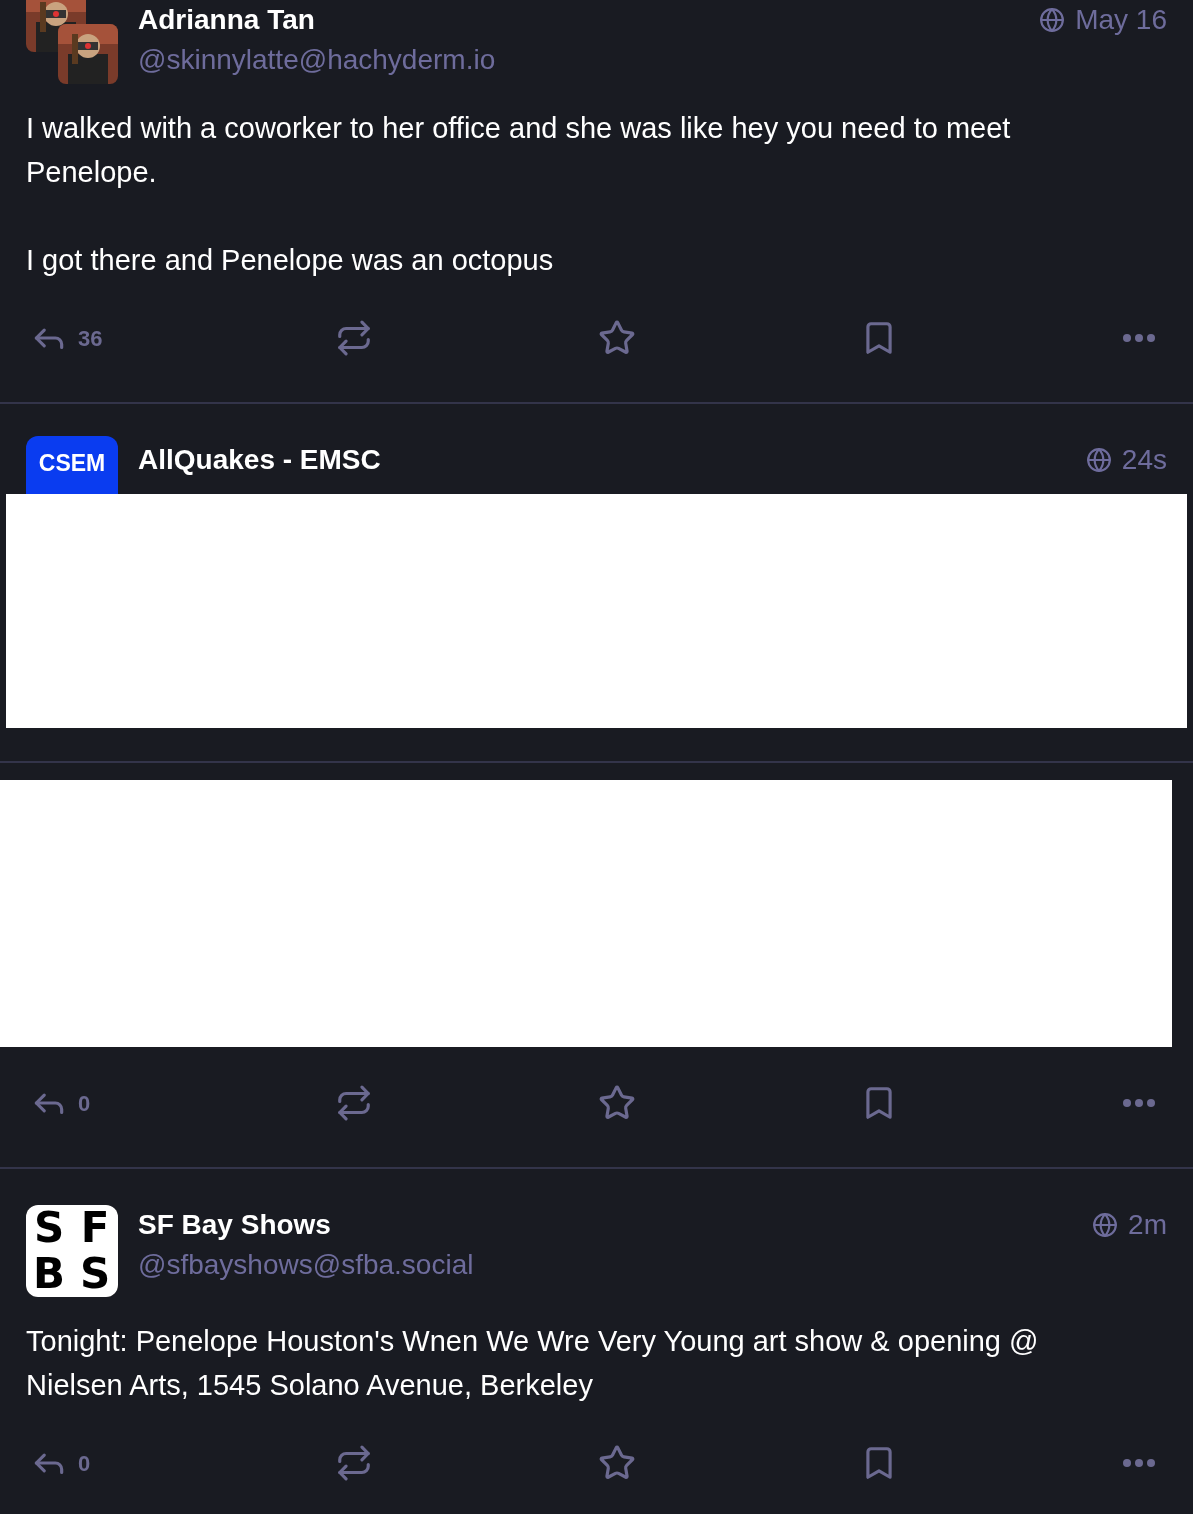 This screenshot has height=1514, width=1193. I want to click on post-time: May 16, so click(1121, 20).